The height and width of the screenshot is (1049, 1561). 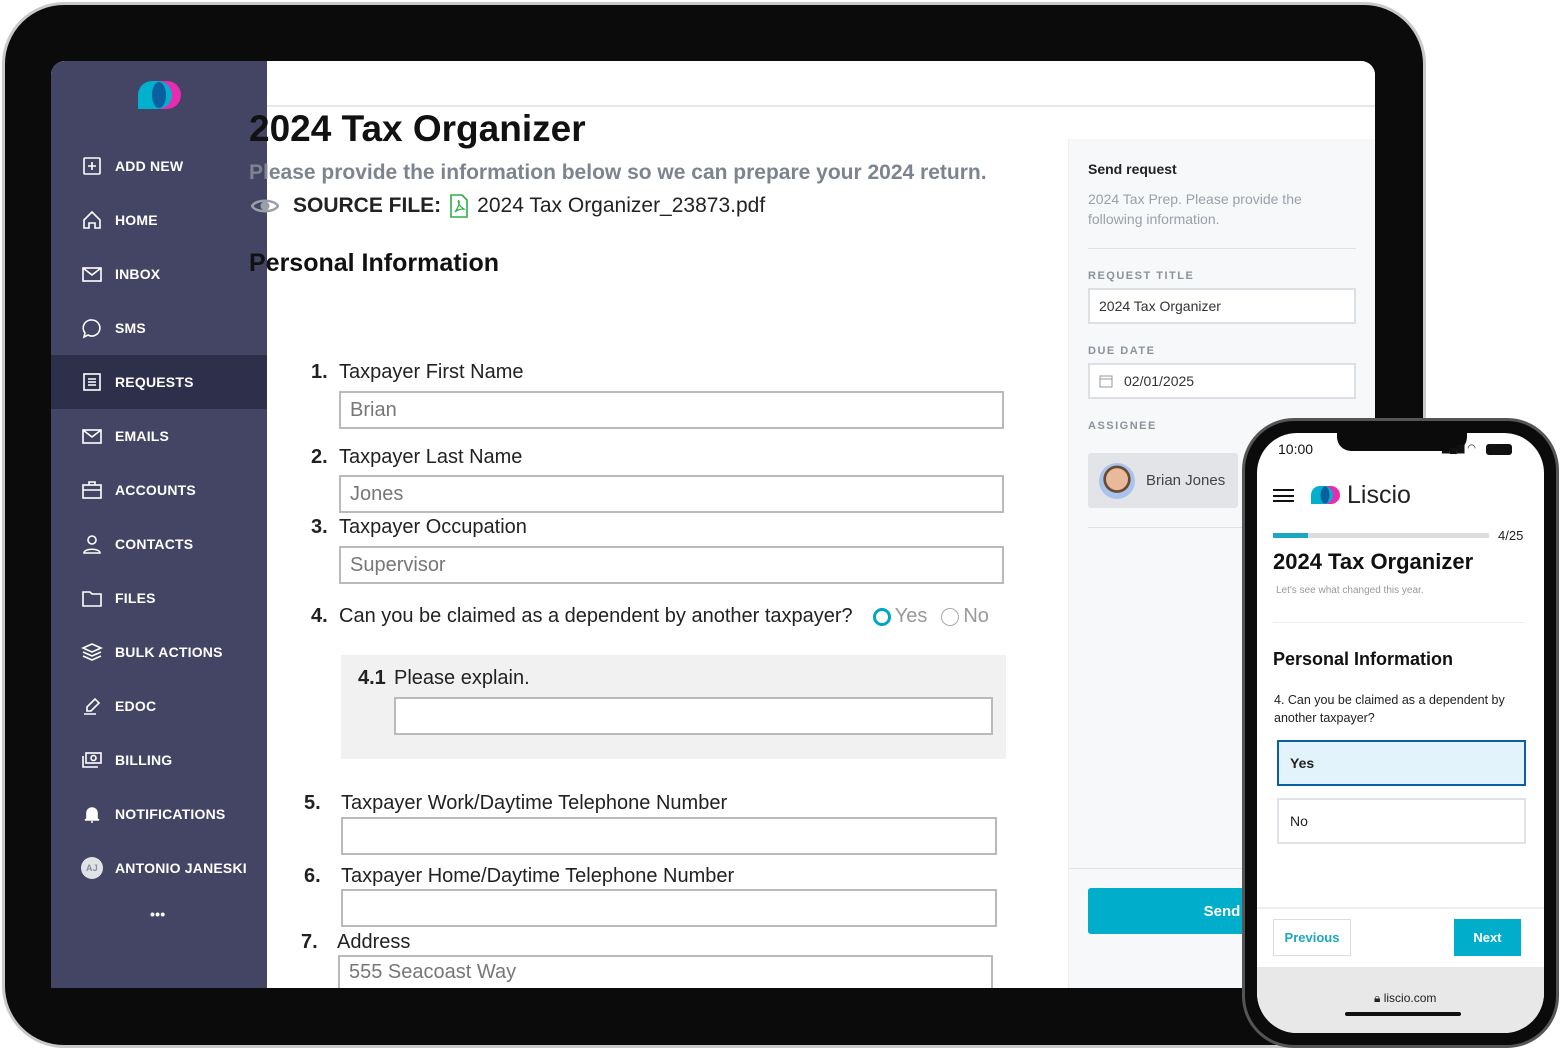 What do you see at coordinates (1141, 276) in the screenshot?
I see `request-title-label: REQUEST TITLE` at bounding box center [1141, 276].